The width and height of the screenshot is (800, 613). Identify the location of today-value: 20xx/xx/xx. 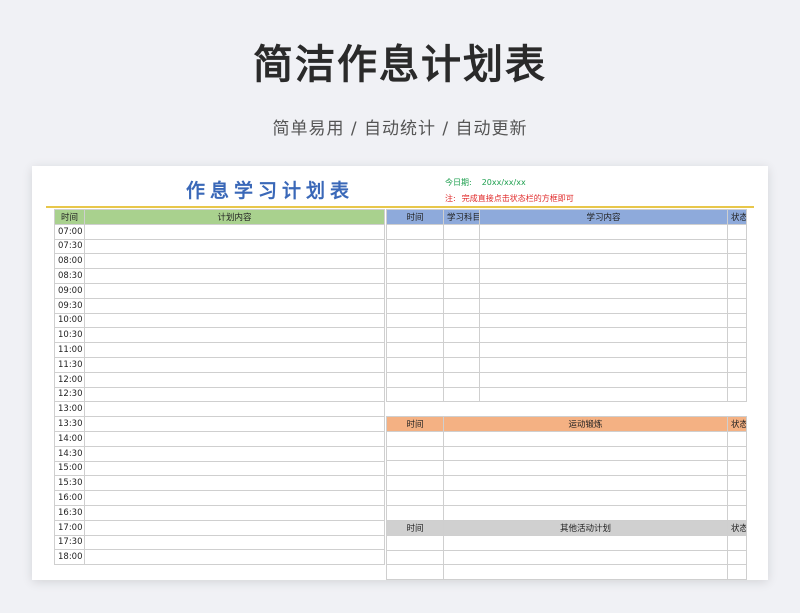
(504, 182).